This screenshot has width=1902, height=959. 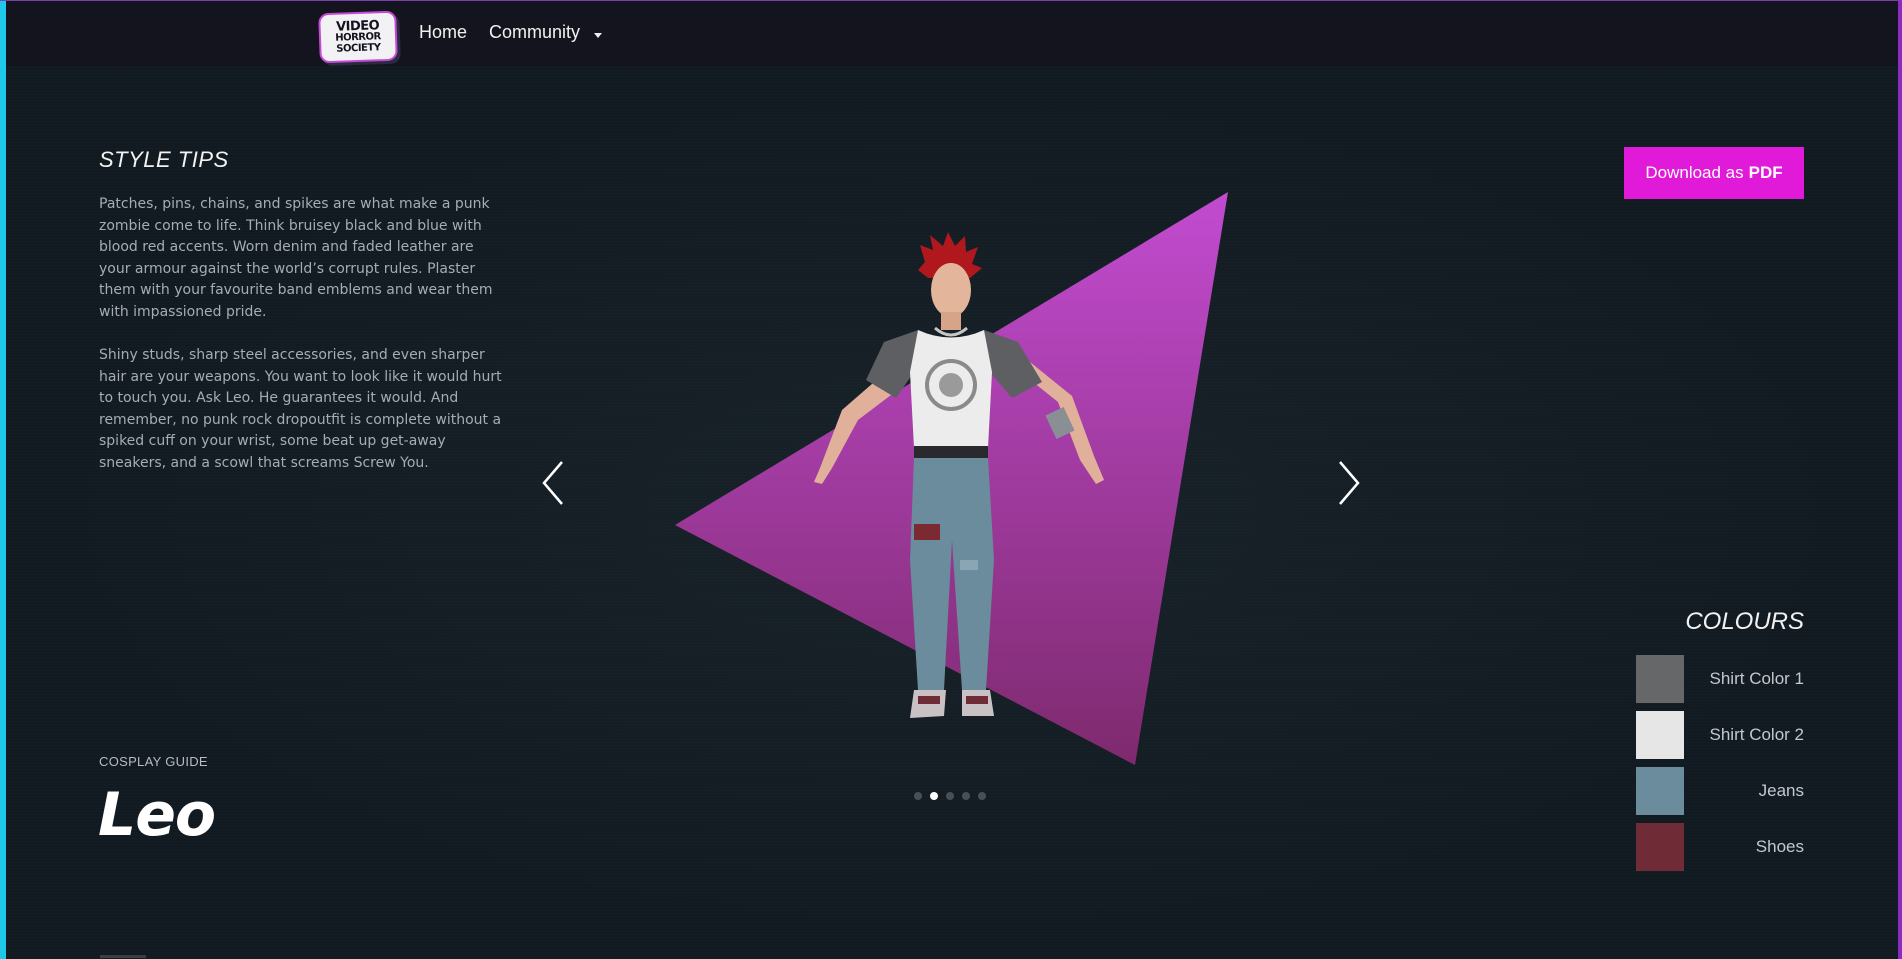 I want to click on left-frame-border, so click(x=3, y=479).